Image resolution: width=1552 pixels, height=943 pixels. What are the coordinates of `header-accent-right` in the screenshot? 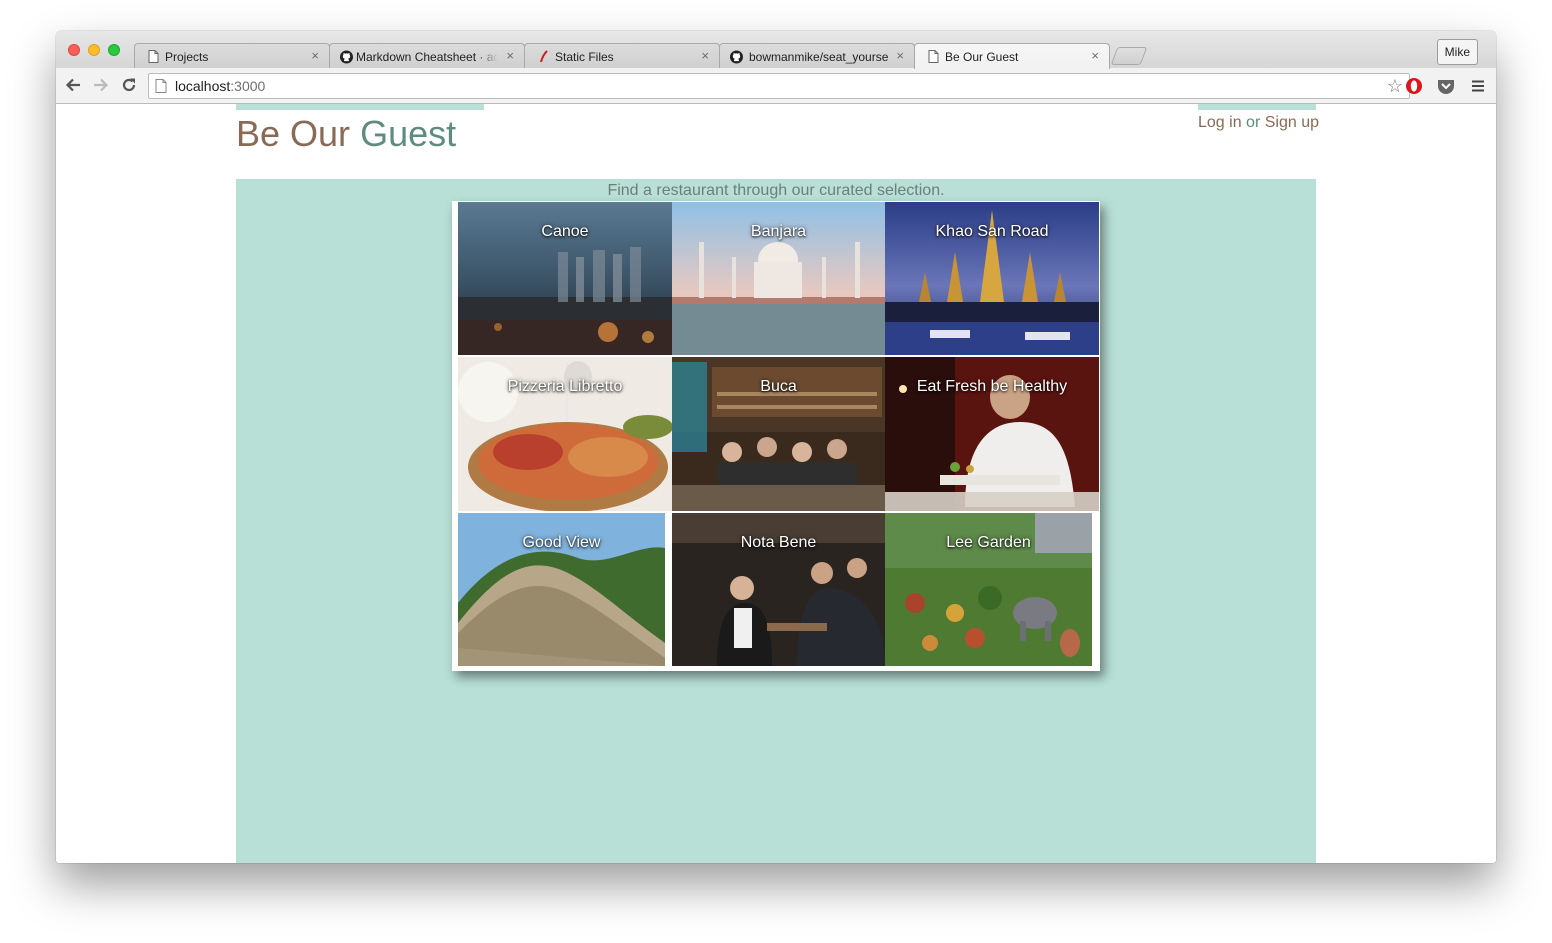 It's located at (1257, 107).